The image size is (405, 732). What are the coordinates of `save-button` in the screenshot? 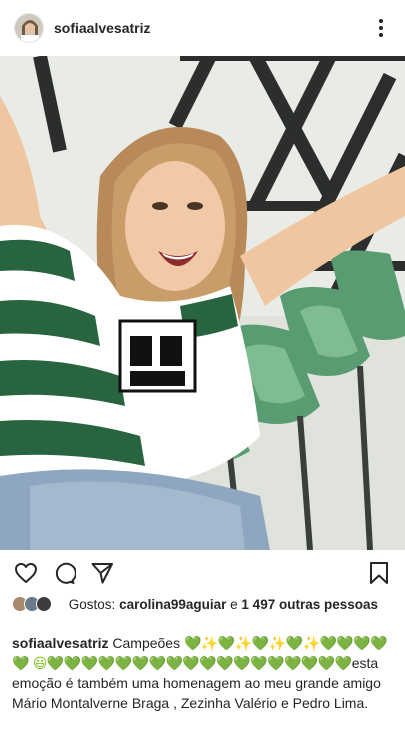 It's located at (379, 573).